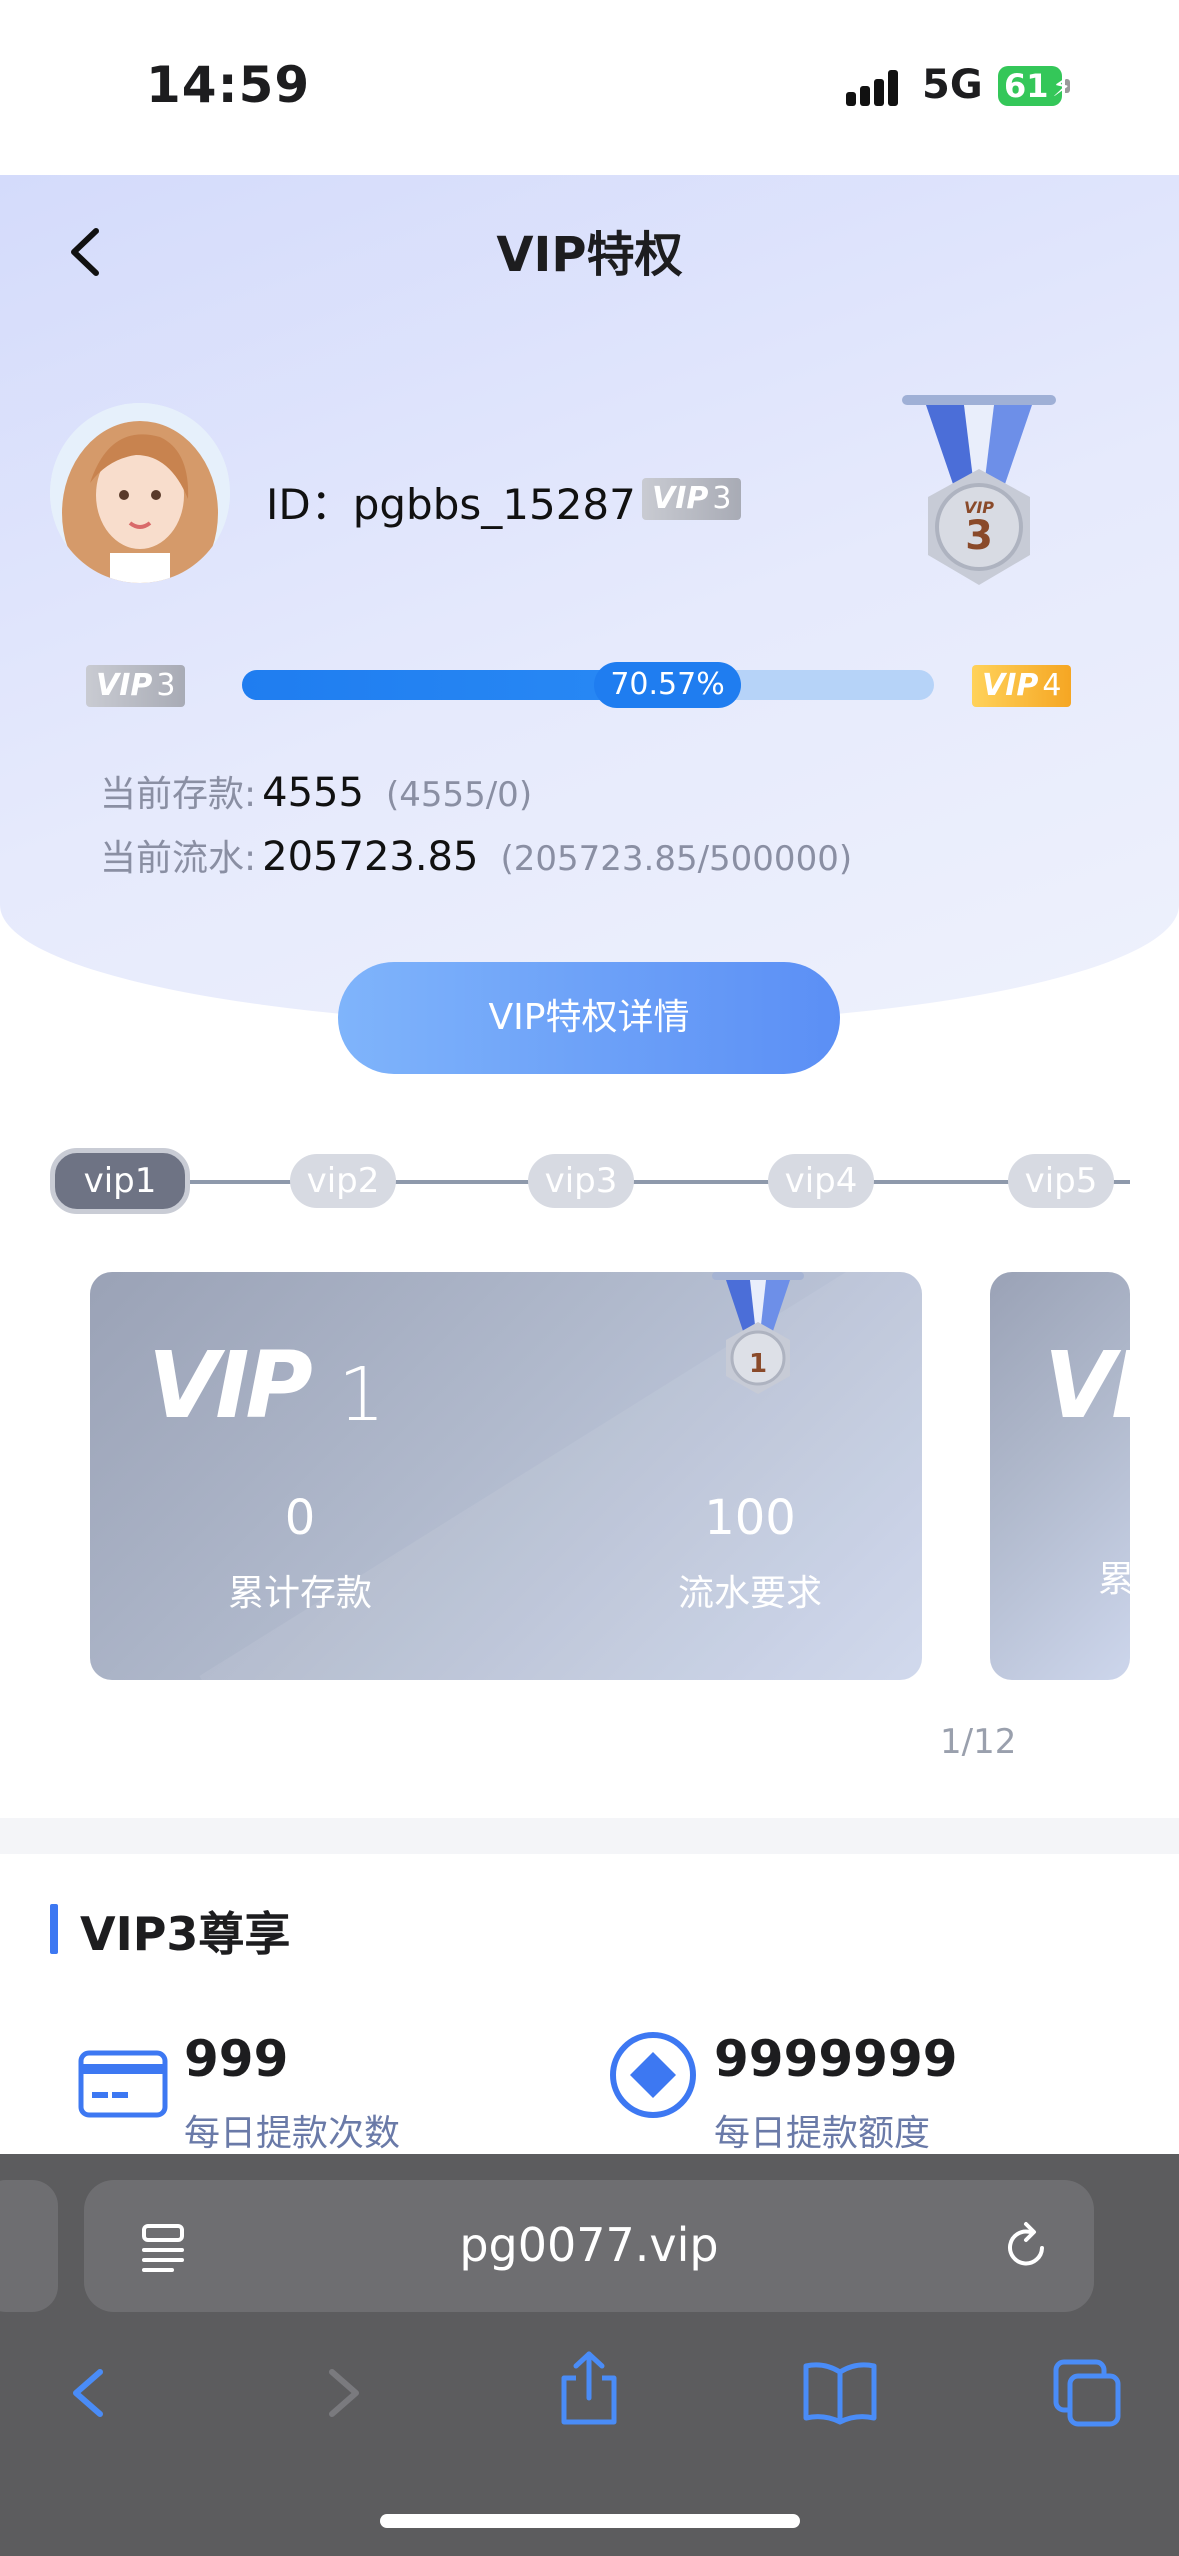 The image size is (1179, 2556). I want to click on progress-percent: 70.57%, so click(667, 685).